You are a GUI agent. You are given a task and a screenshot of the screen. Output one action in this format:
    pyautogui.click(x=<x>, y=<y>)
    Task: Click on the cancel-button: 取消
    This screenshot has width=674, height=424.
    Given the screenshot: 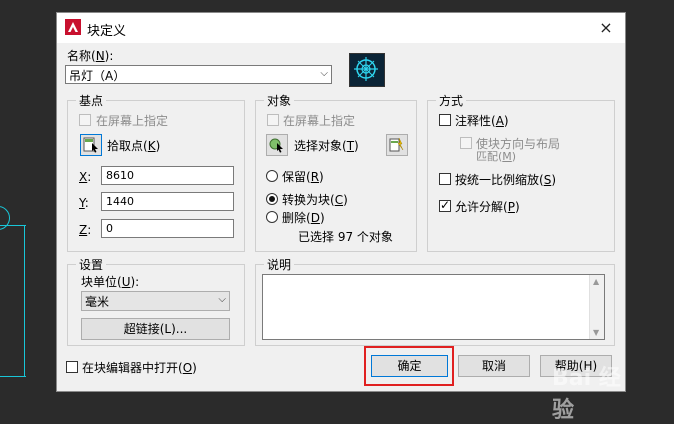 What is the action you would take?
    pyautogui.click(x=494, y=366)
    